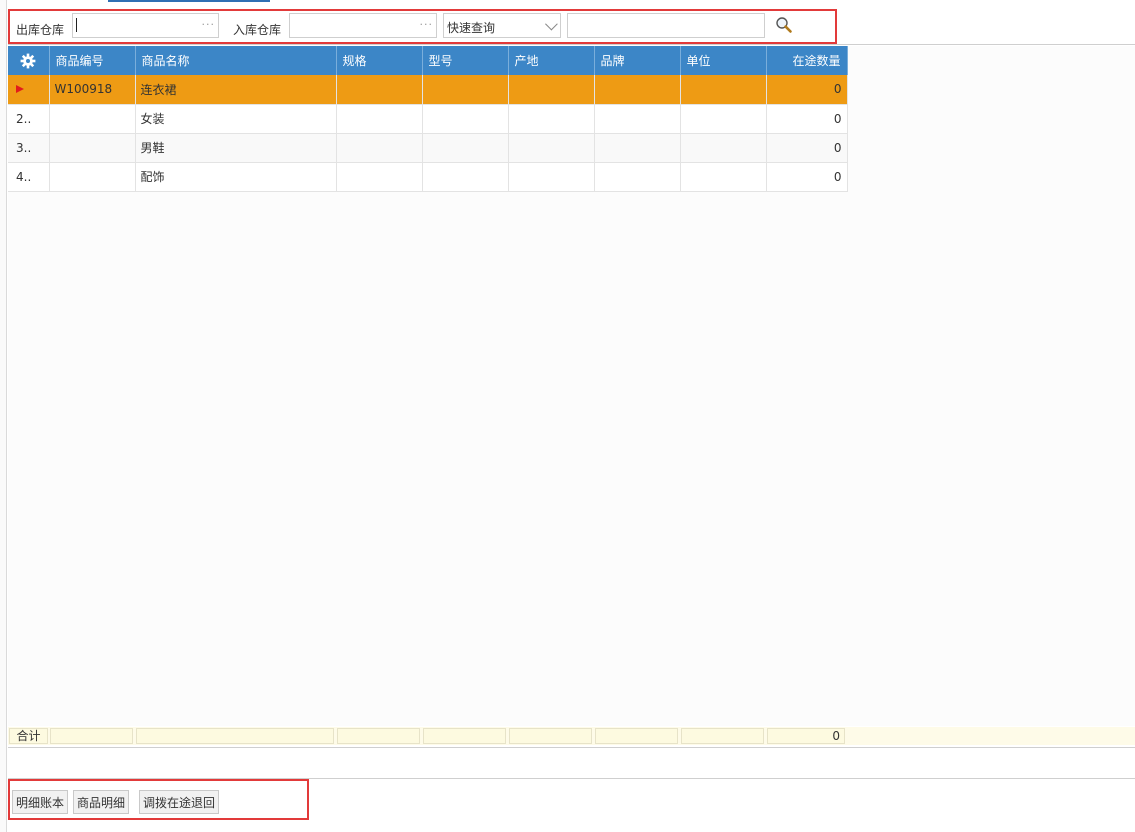 This screenshot has height=832, width=1135. I want to click on column-header-brand: 品牌, so click(637, 60).